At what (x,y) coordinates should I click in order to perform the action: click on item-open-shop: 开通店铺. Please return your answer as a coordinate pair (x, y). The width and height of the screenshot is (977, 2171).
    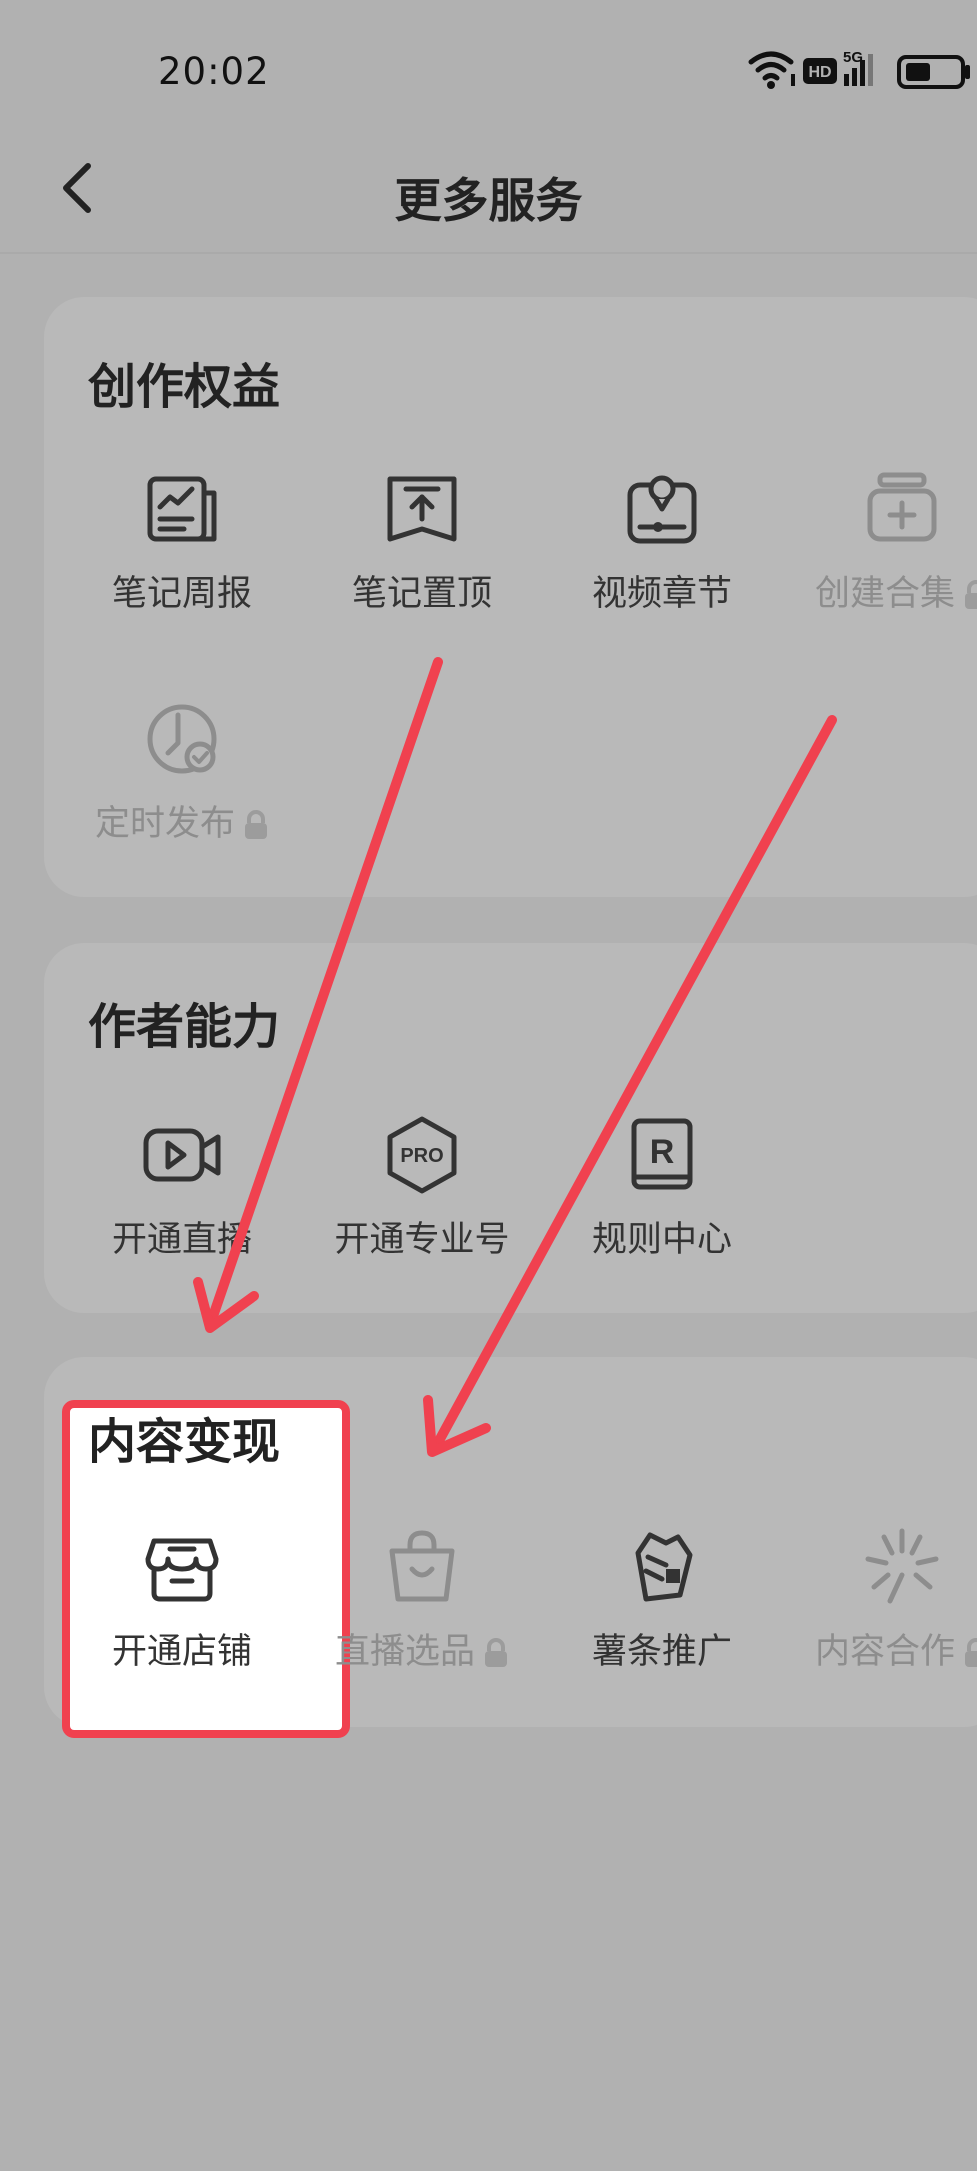
    Looking at the image, I should click on (182, 1599).